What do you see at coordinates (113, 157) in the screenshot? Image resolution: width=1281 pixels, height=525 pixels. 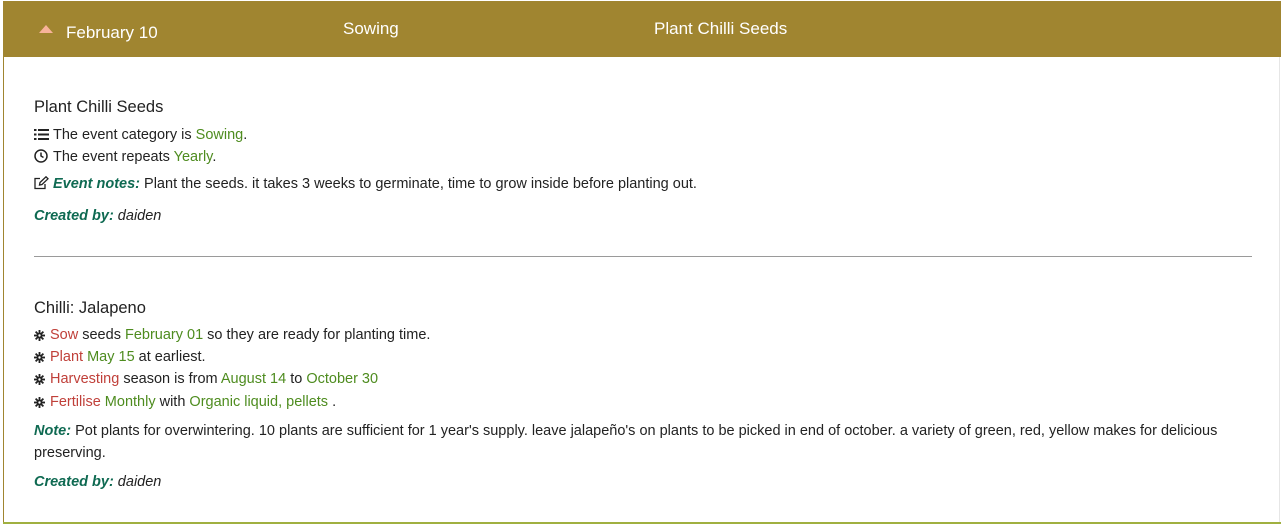 I see `event-repeat-prefix: The event repeats` at bounding box center [113, 157].